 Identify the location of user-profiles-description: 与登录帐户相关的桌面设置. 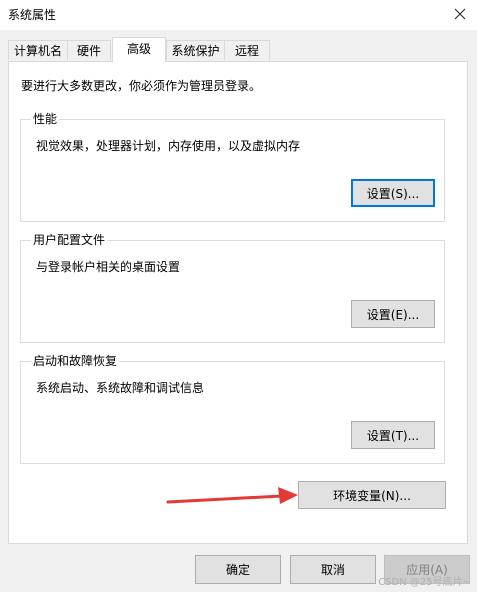
(108, 267).